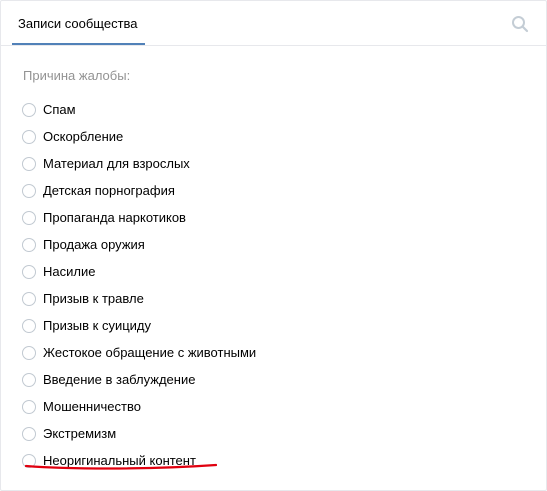  I want to click on reason-label: Мошенничество, so click(92, 406).